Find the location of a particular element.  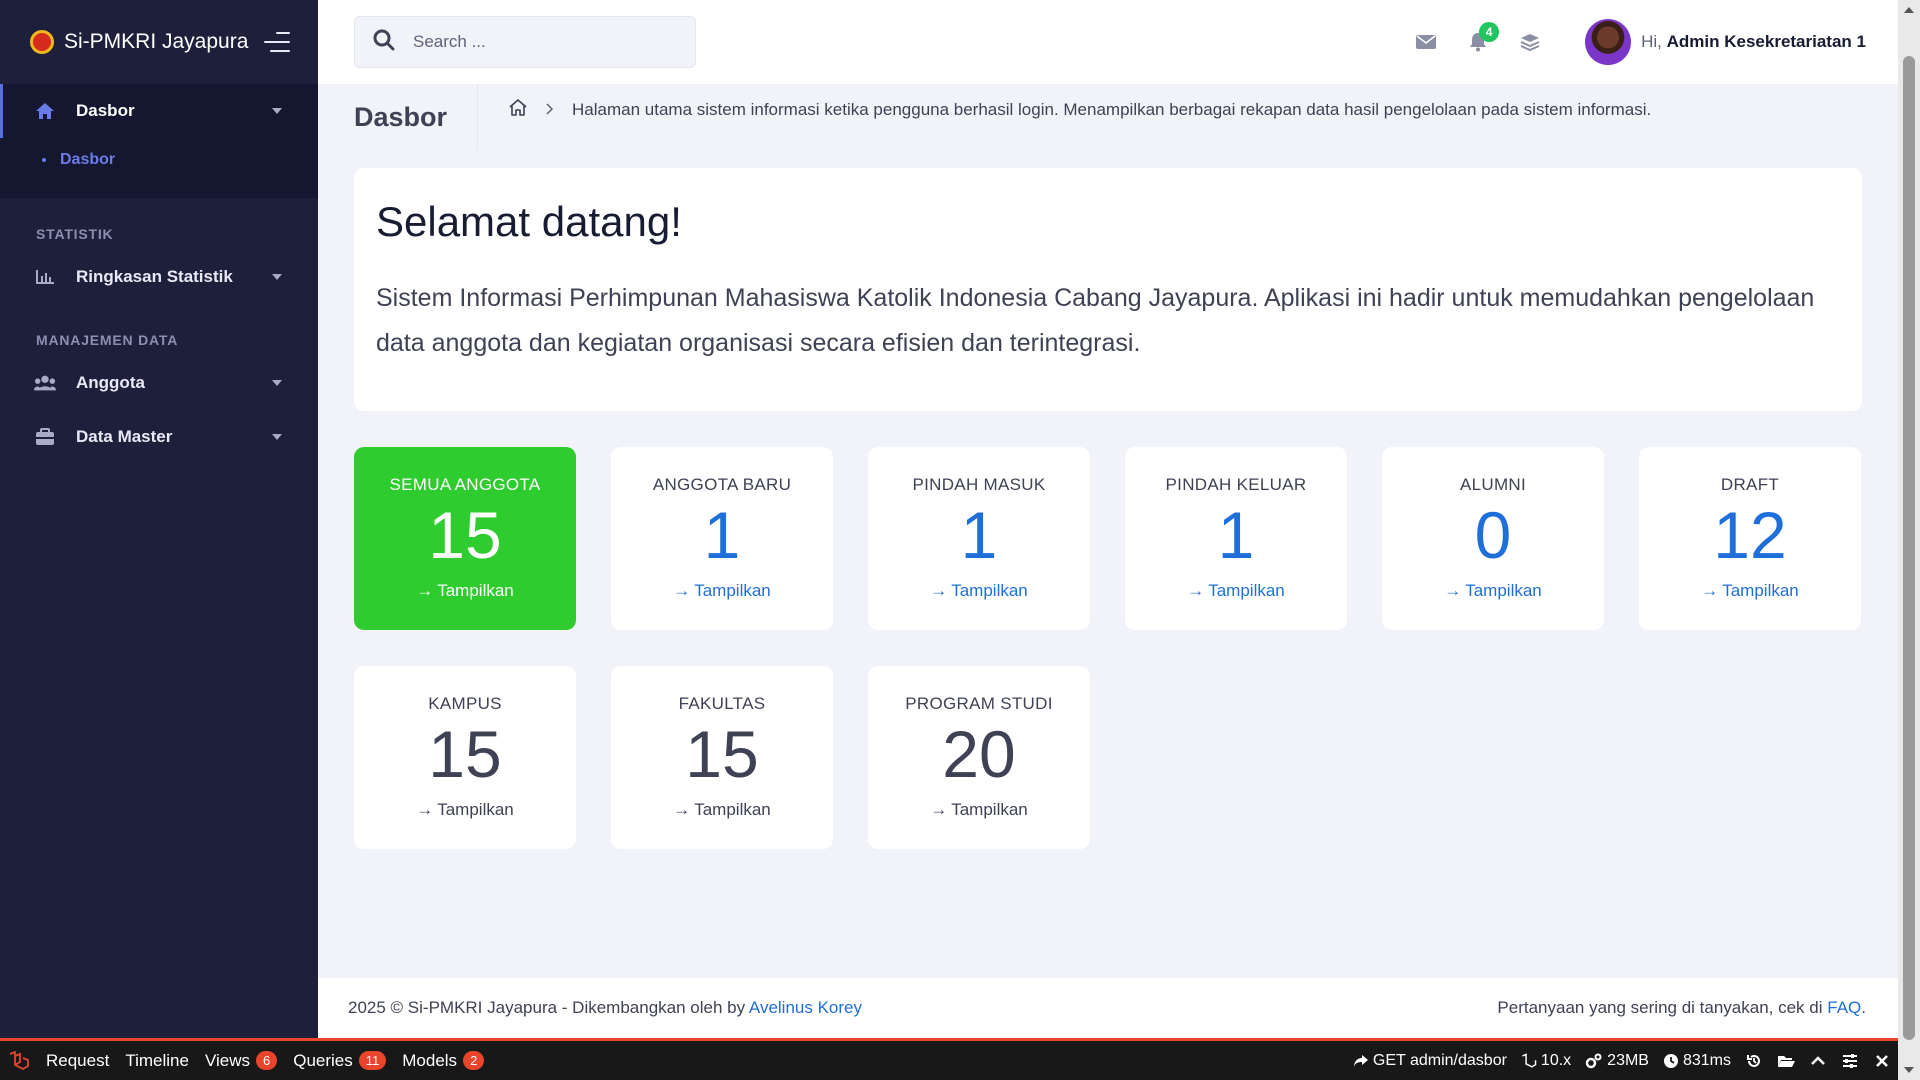

chevron-up-icon is located at coordinates (1818, 1060).